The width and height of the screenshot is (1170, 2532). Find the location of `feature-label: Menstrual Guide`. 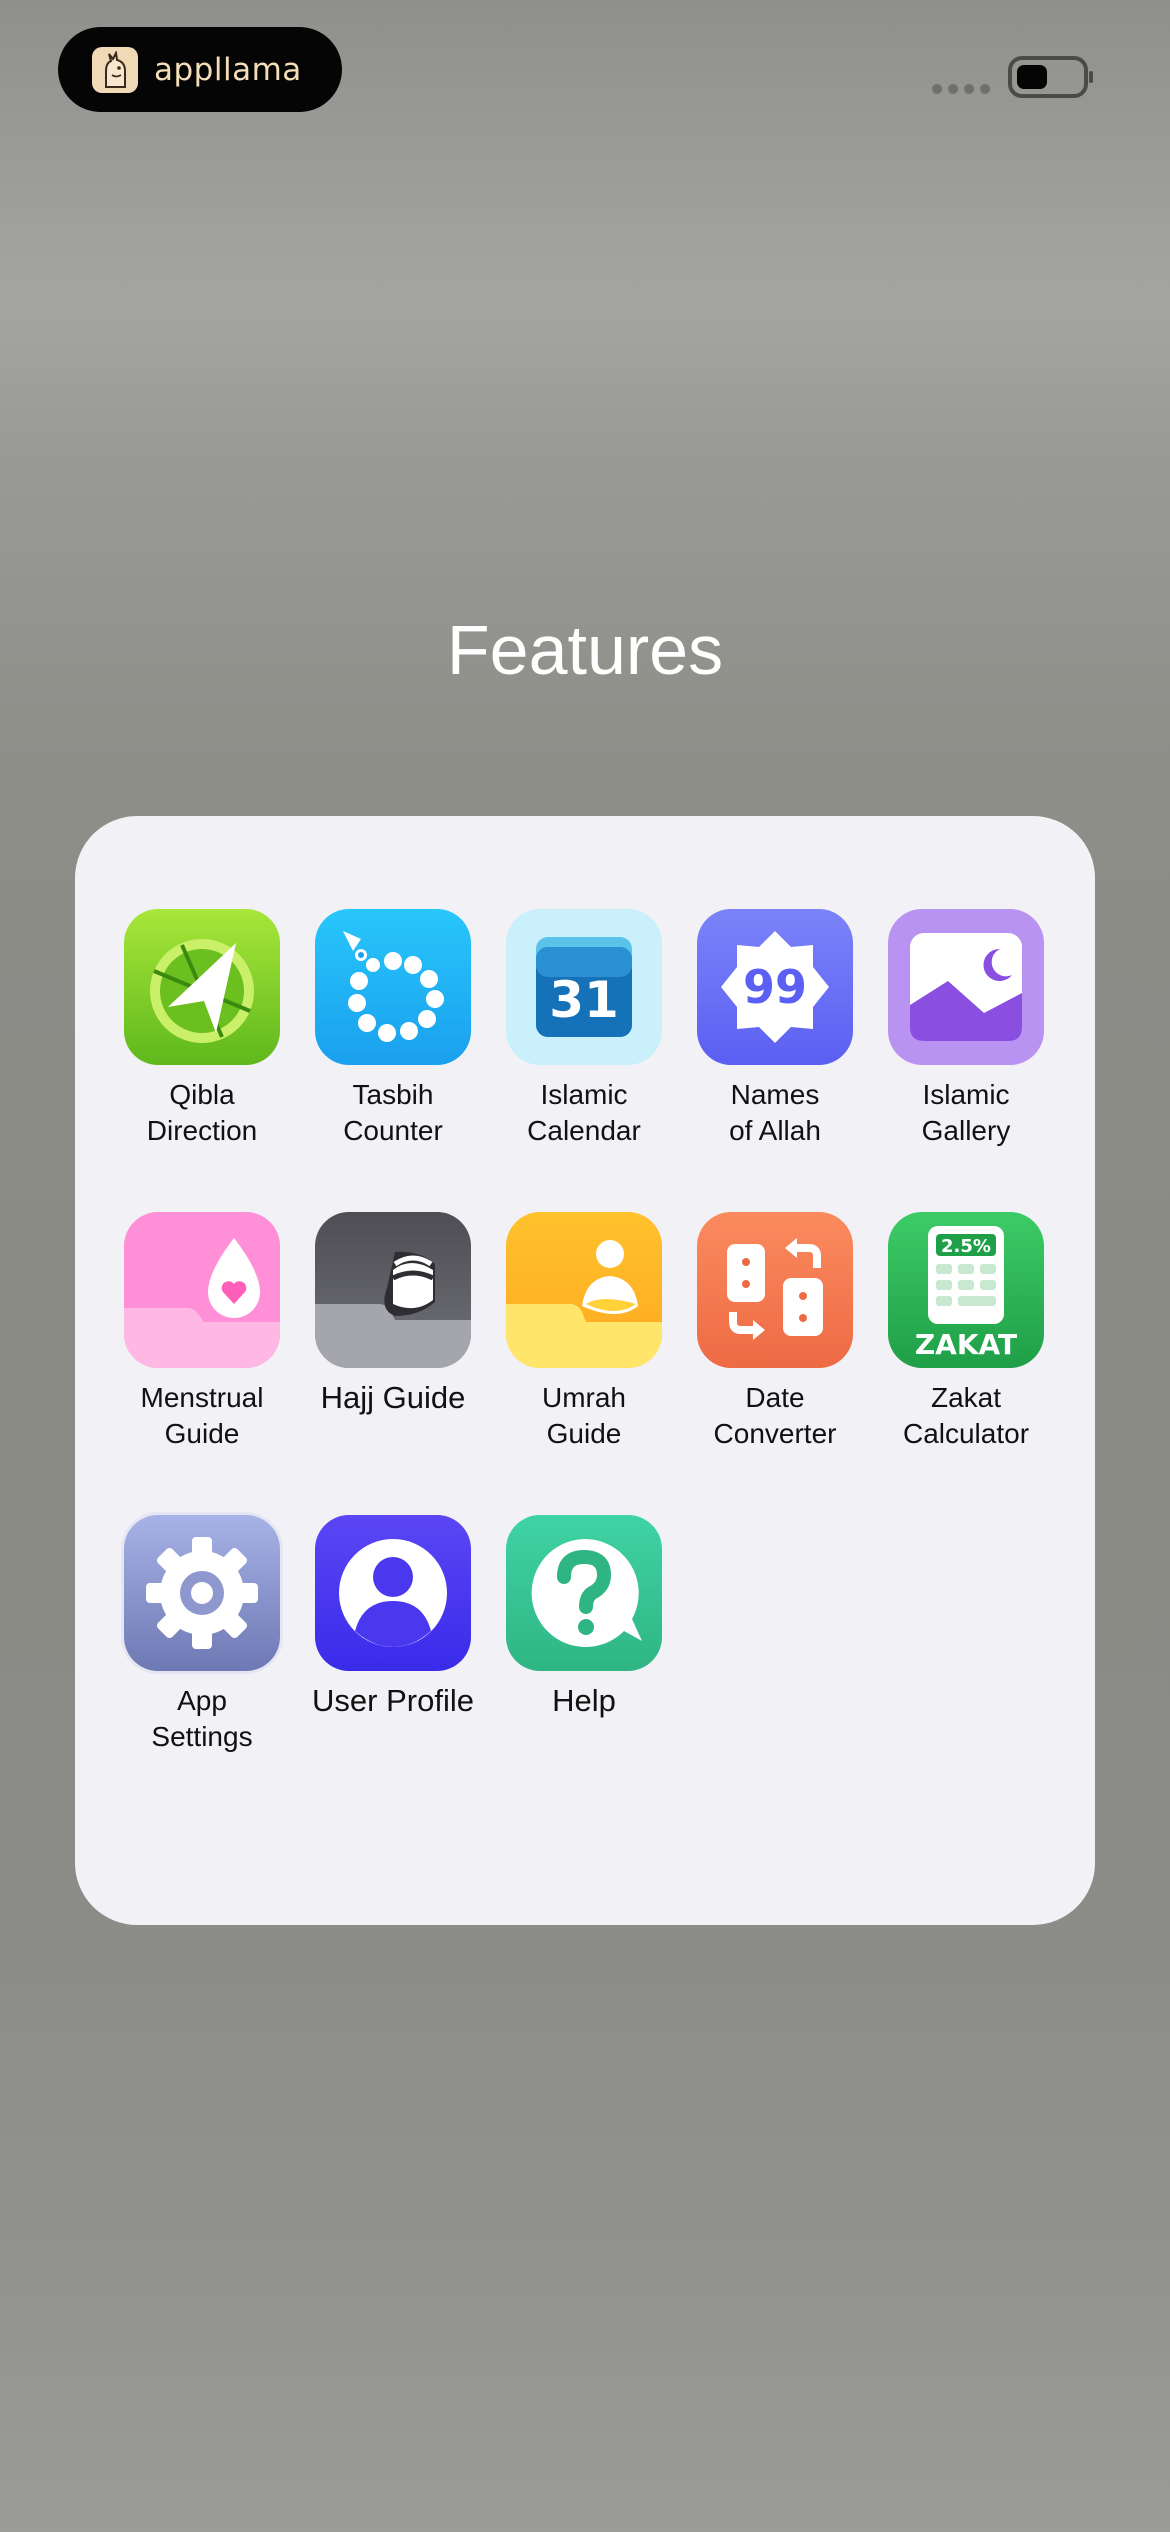

feature-label: Menstrual Guide is located at coordinates (202, 1415).